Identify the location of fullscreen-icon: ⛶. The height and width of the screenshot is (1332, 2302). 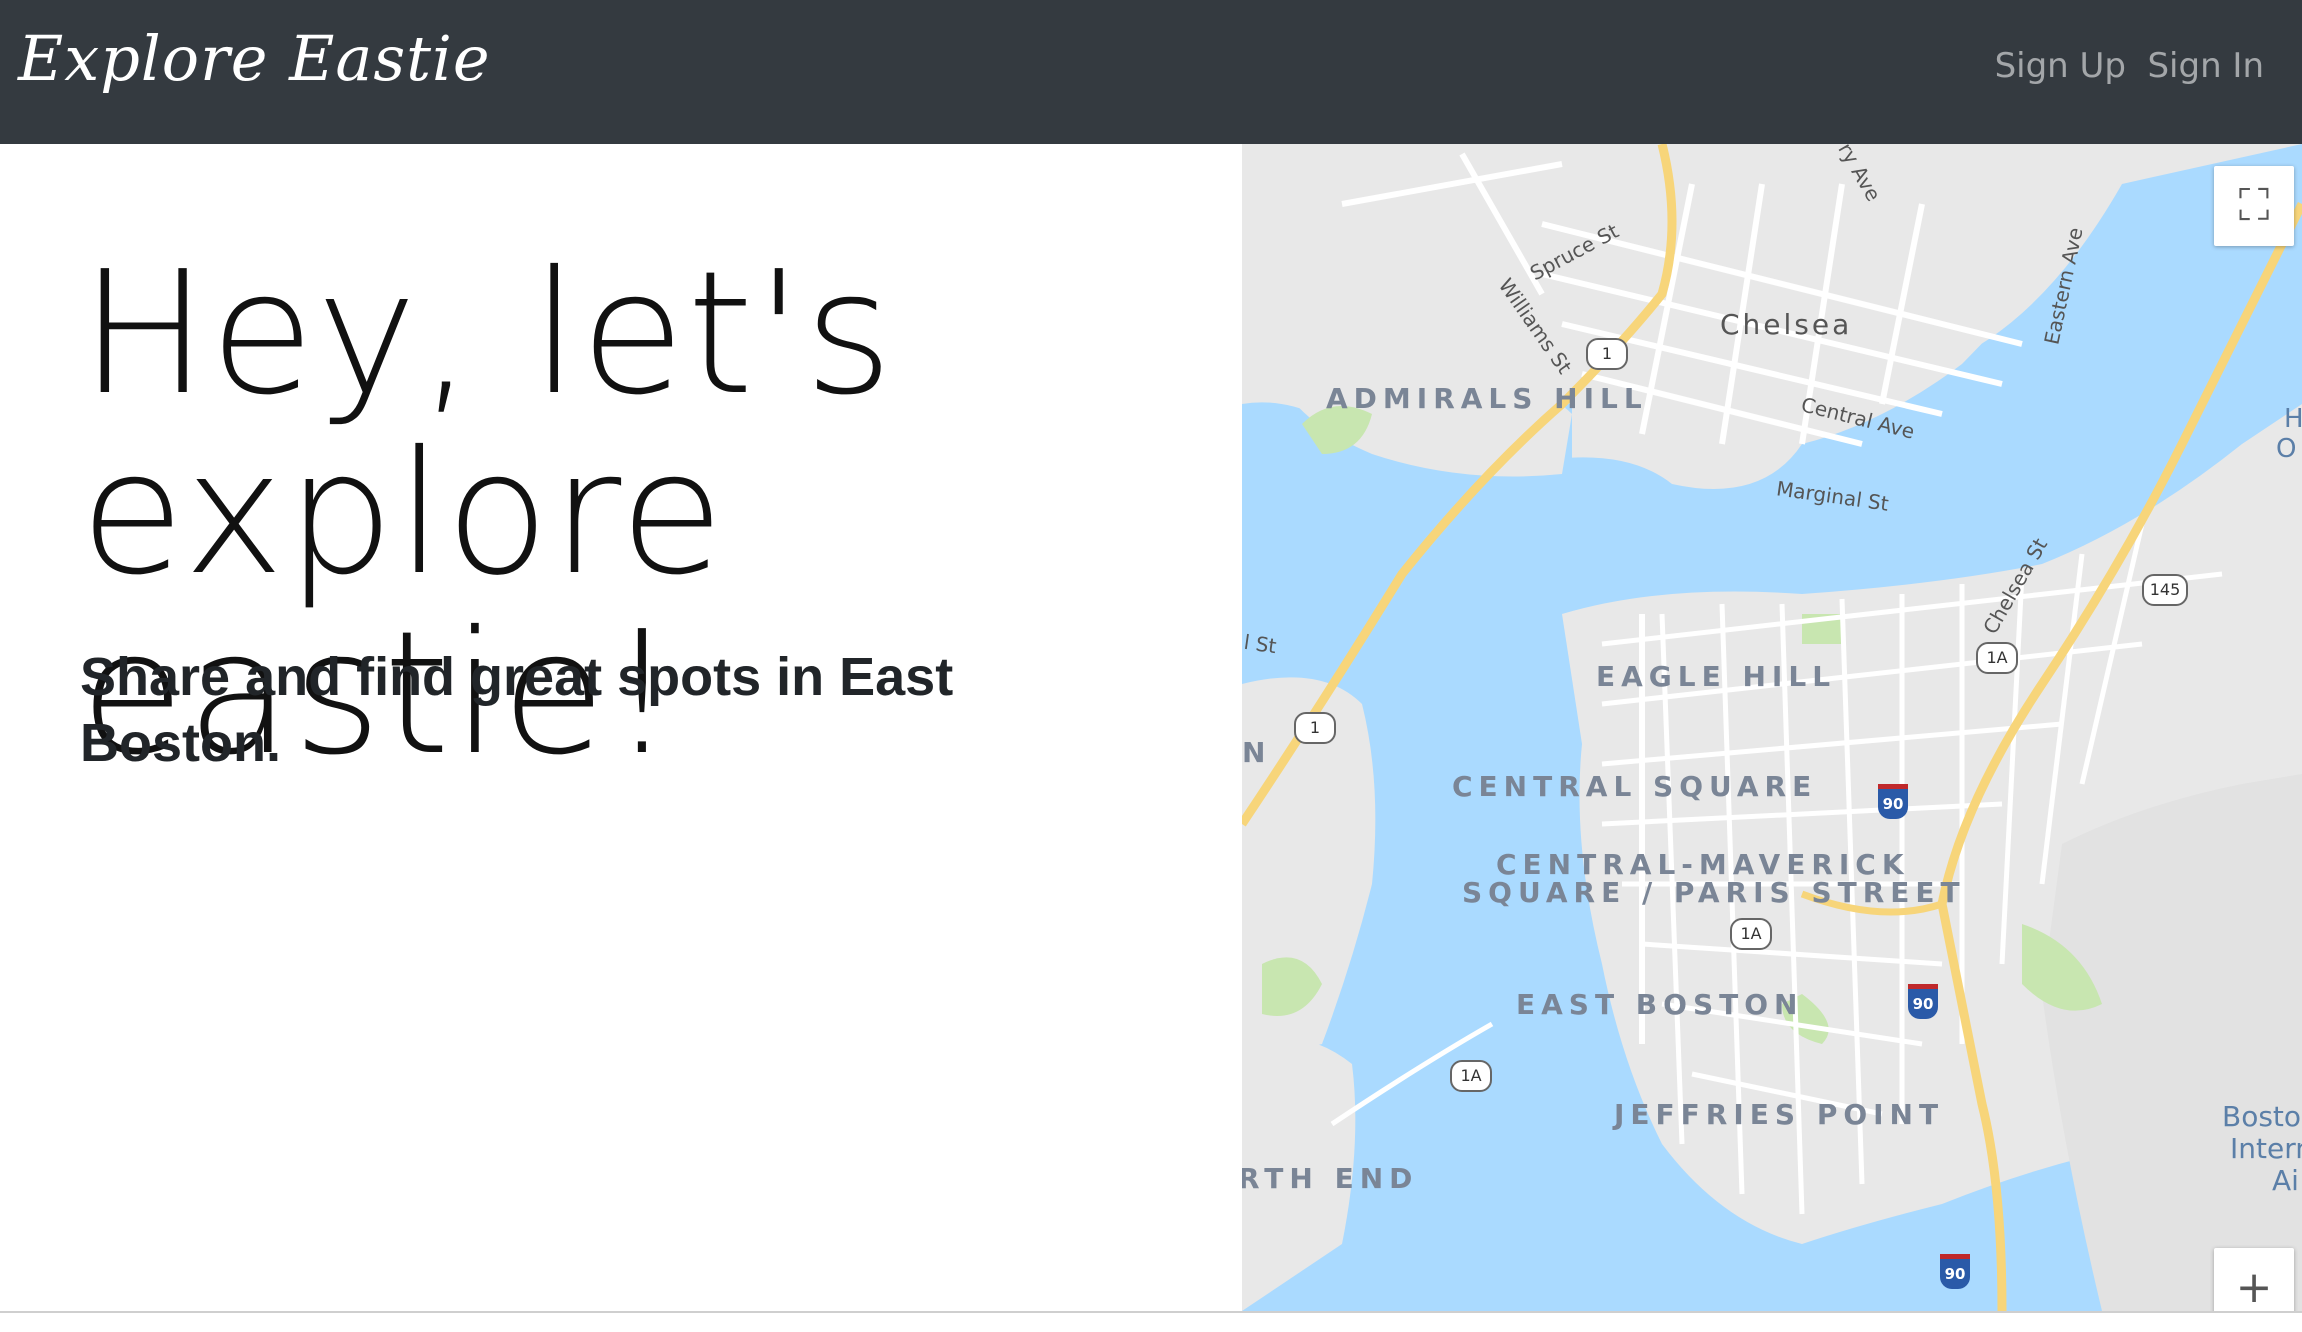
(2254, 206).